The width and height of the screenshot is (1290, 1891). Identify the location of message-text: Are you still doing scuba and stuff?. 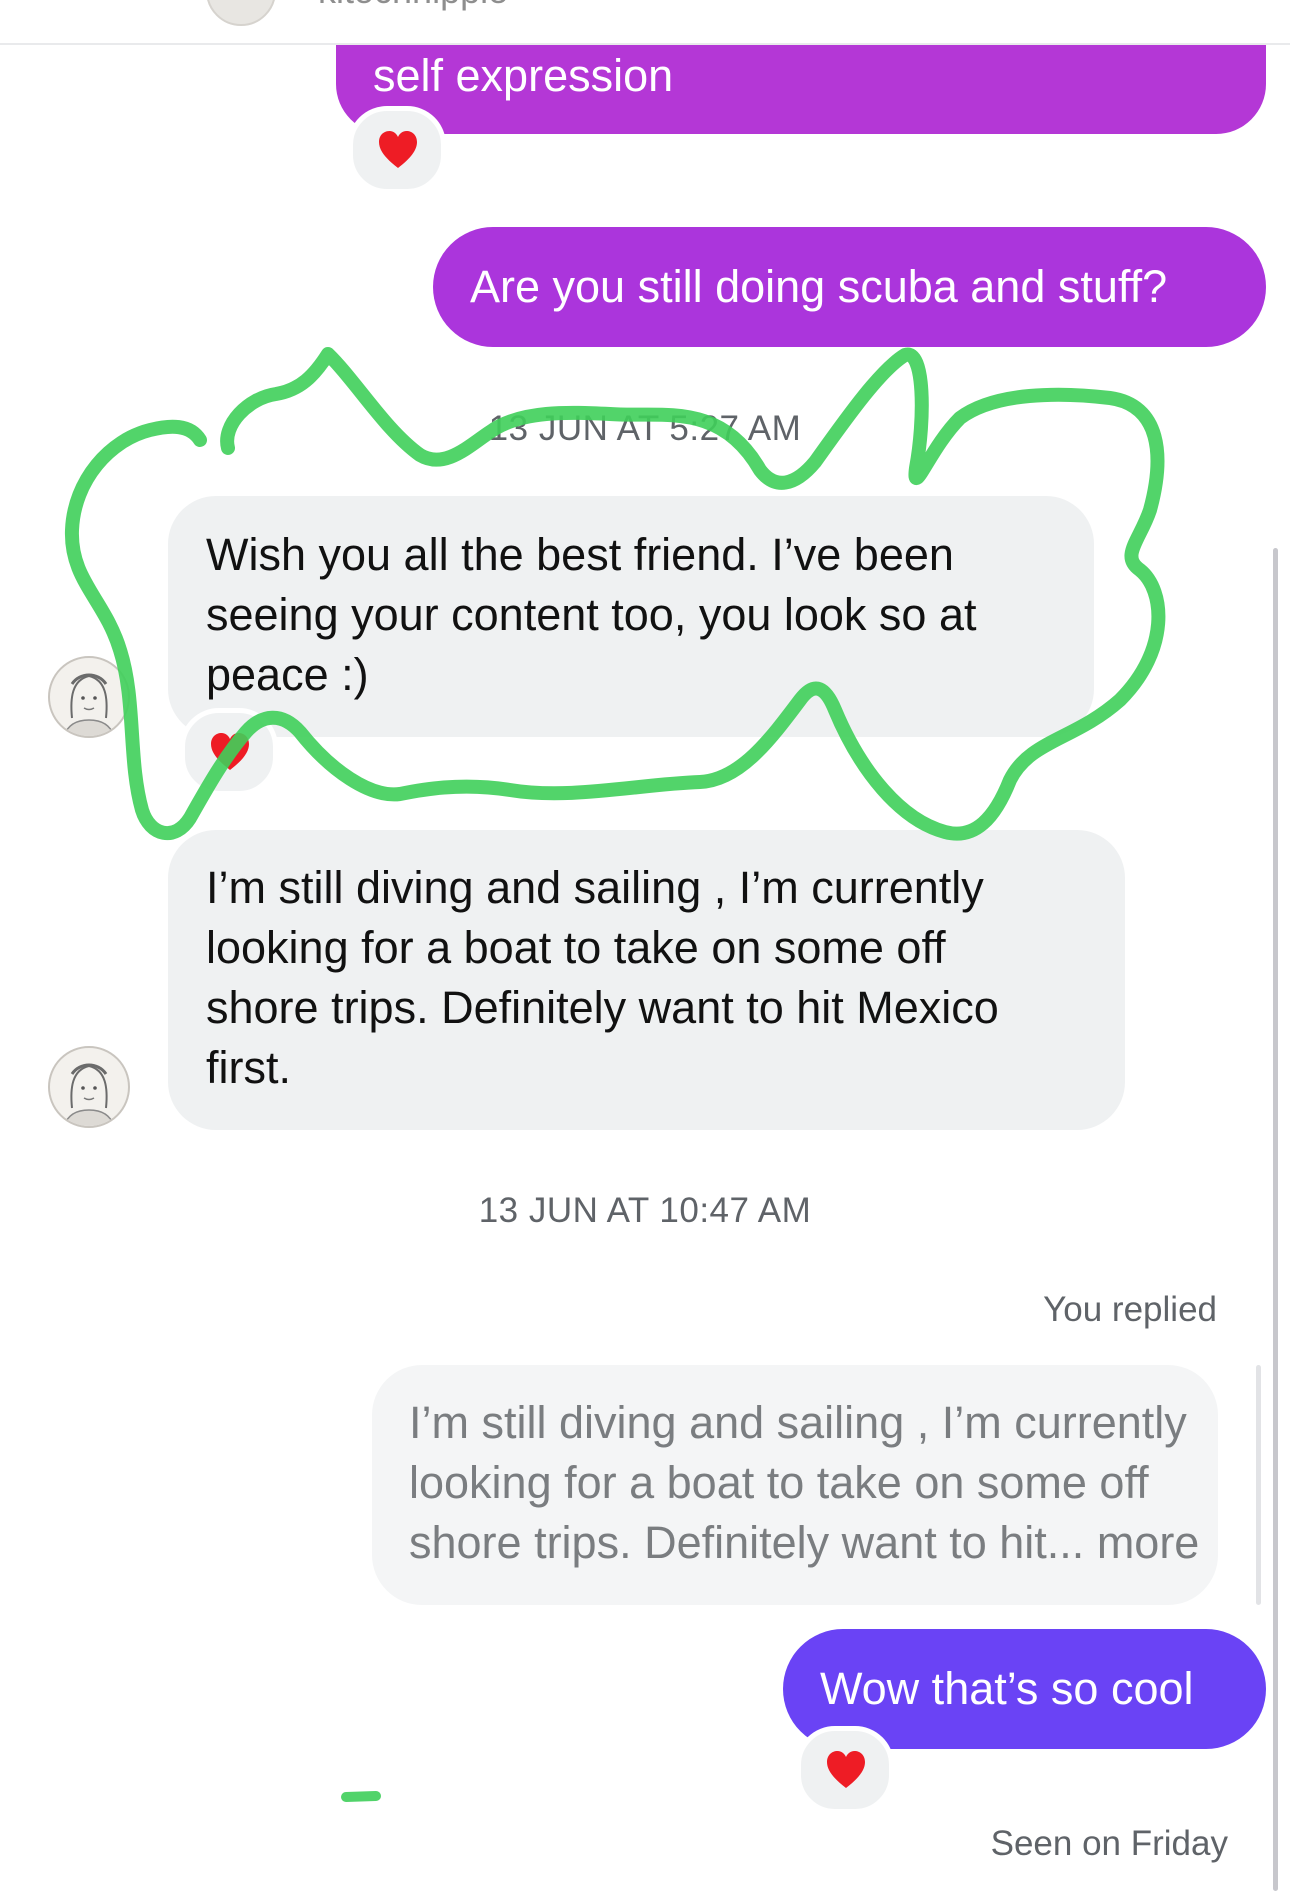
(819, 286).